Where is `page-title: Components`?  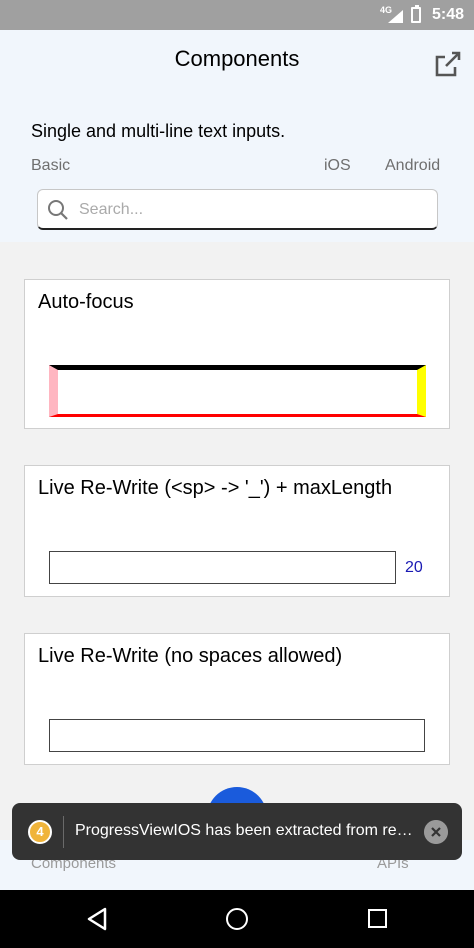
page-title: Components is located at coordinates (237, 58).